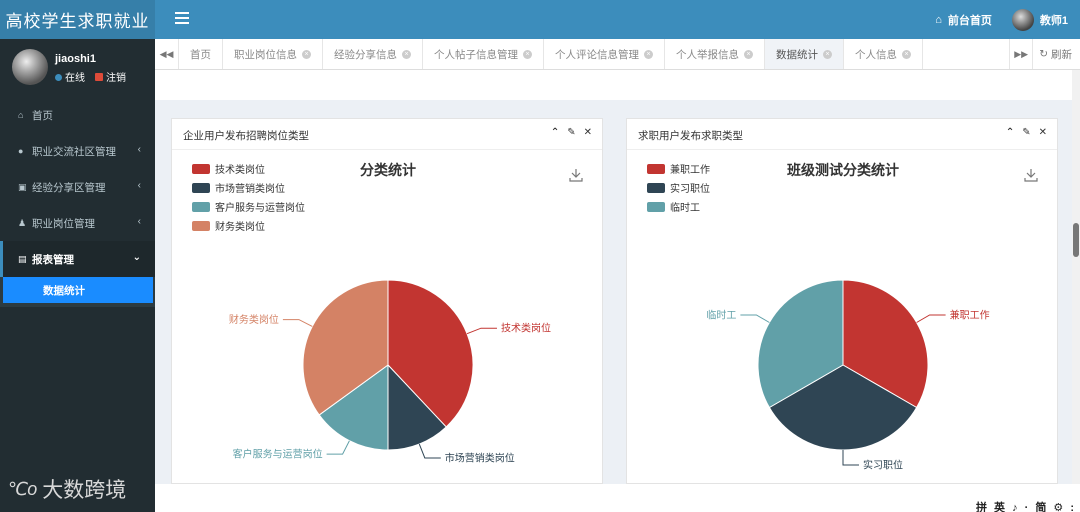 The height and width of the screenshot is (512, 1080). I want to click on legend-item: 市场营销类岗位, so click(238, 188).